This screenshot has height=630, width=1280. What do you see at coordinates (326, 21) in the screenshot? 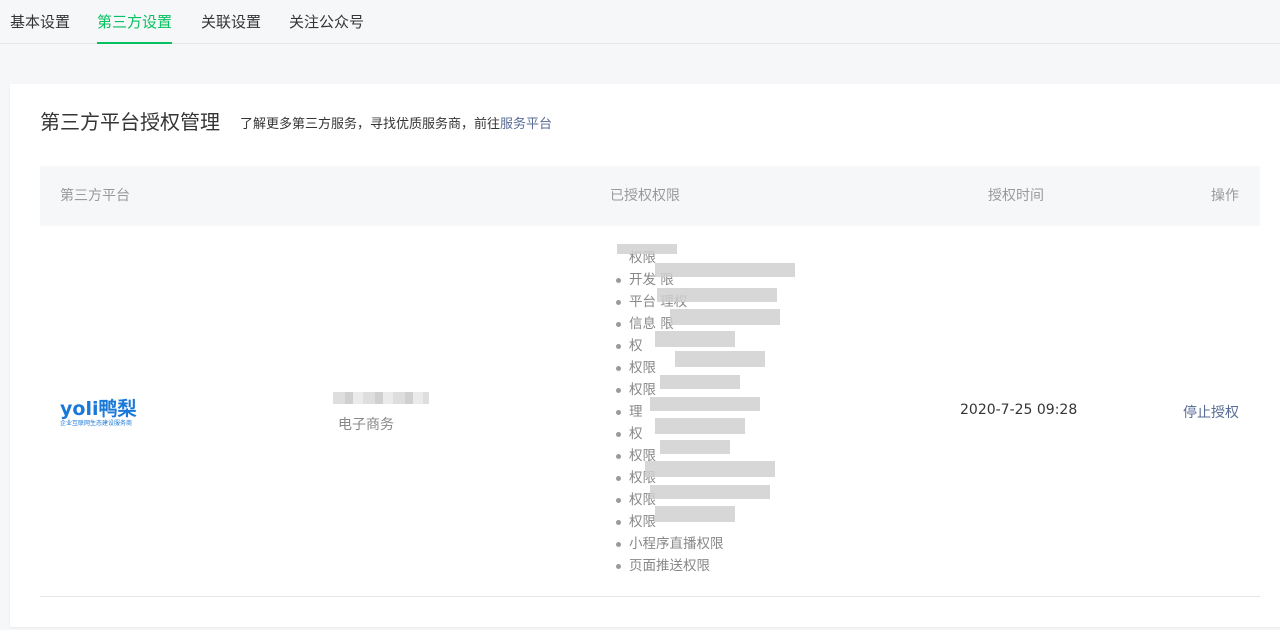
I see `tab-follow-official-account: 关注公众号` at bounding box center [326, 21].